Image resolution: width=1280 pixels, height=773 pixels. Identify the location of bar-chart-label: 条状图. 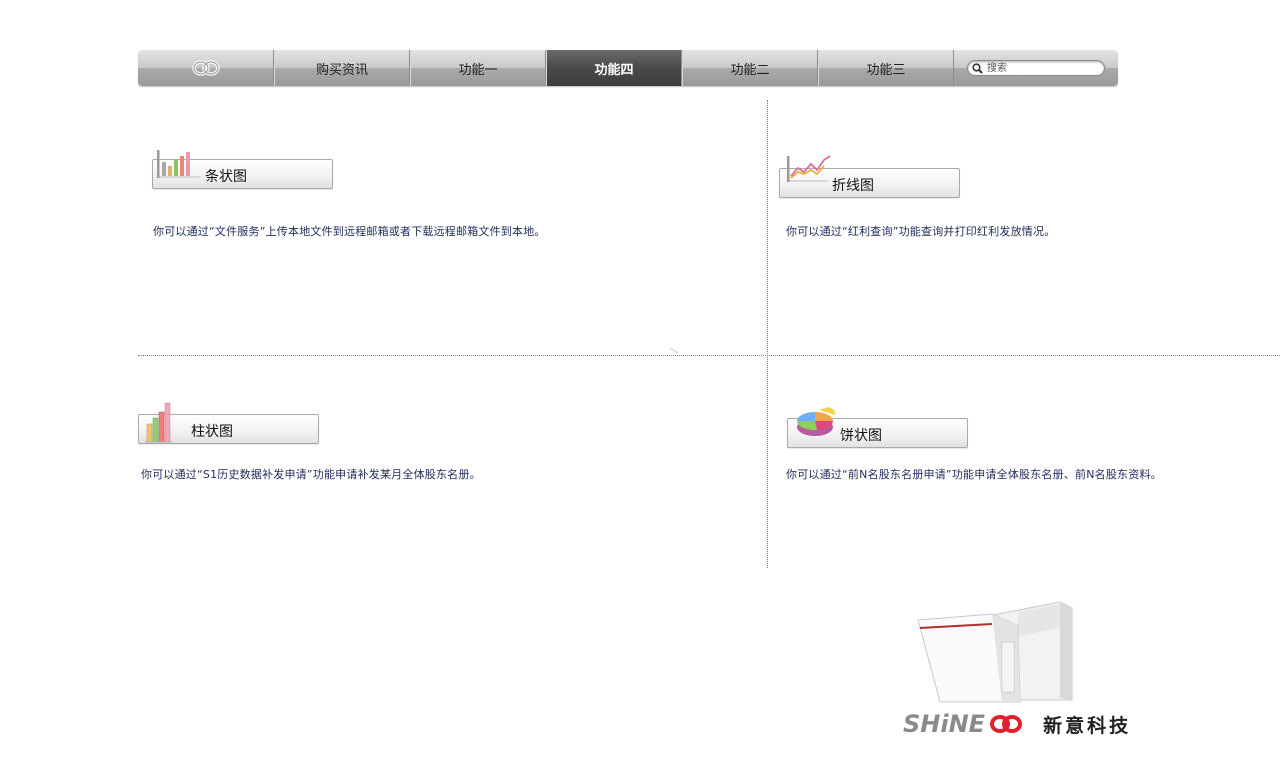
(226, 177).